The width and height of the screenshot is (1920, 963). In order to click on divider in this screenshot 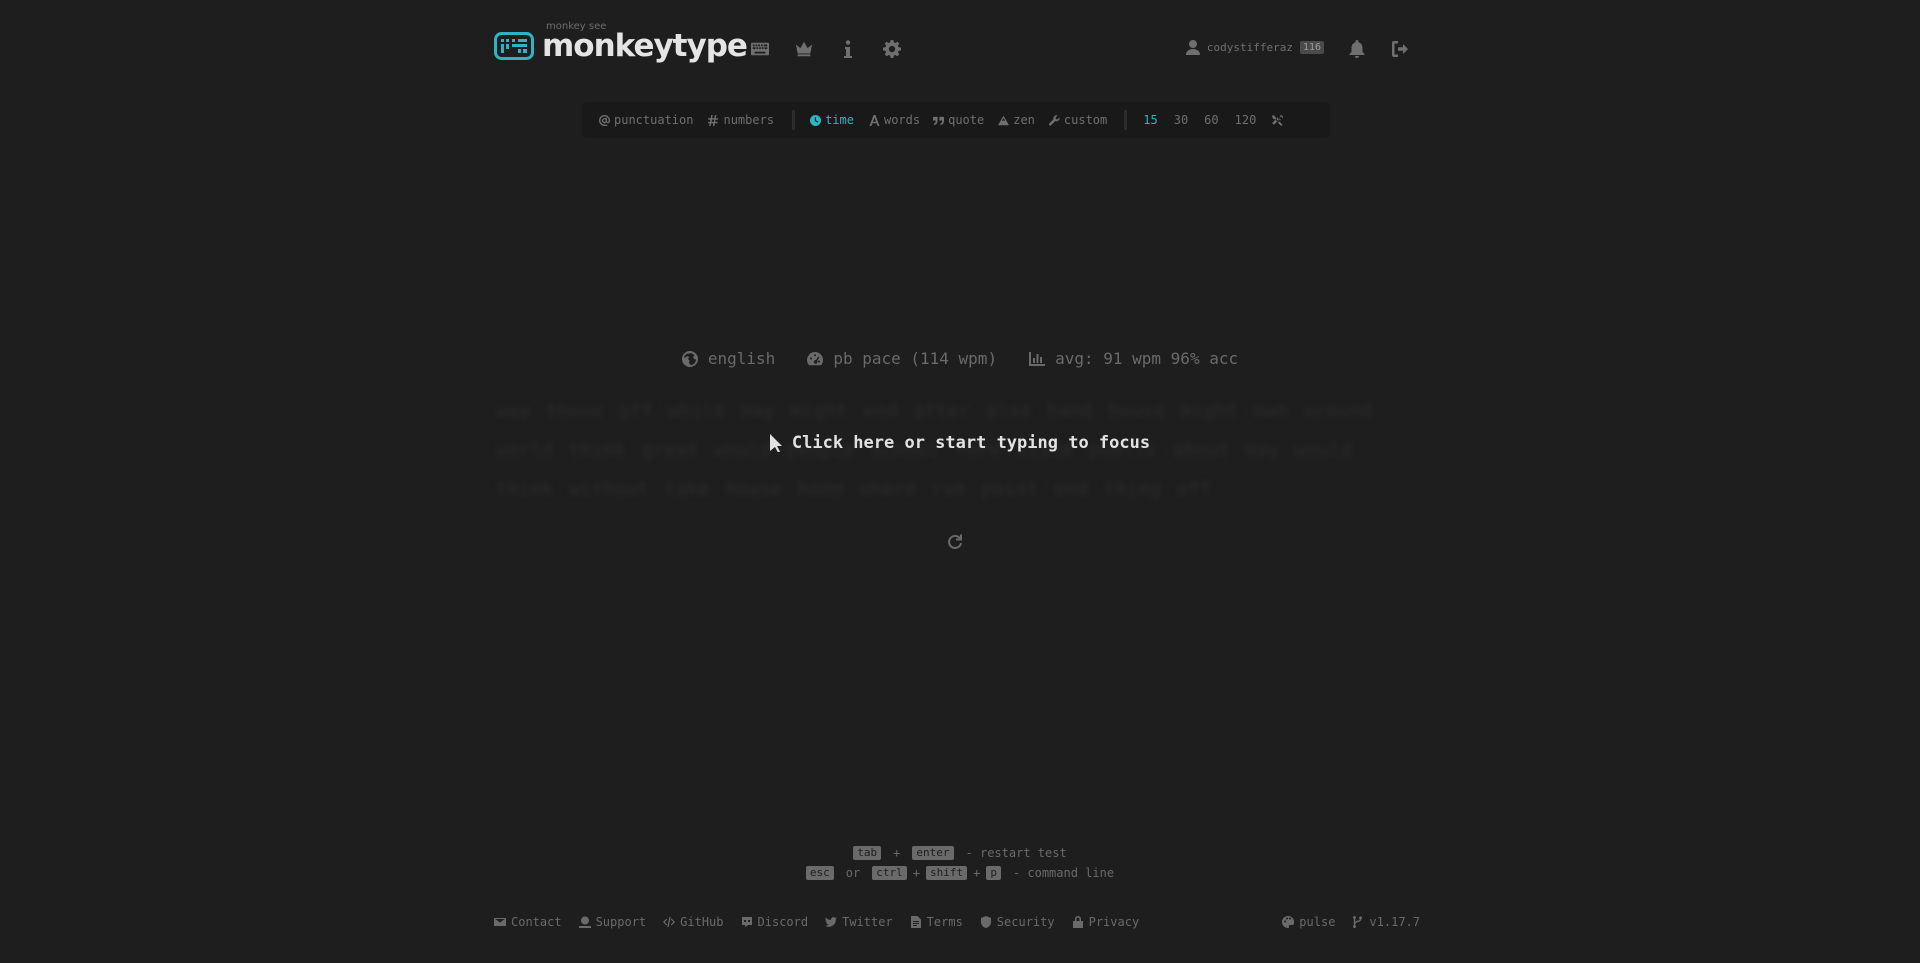, I will do `click(1126, 120)`.